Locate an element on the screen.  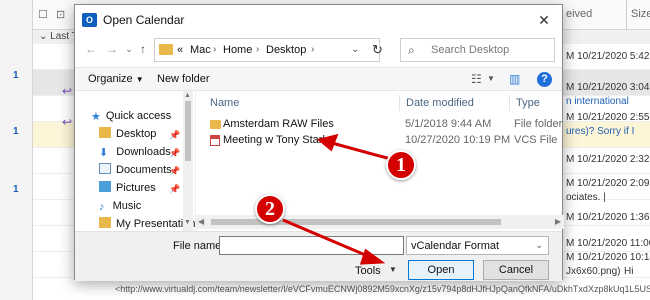
file-type: File folder is located at coordinates (538, 124).